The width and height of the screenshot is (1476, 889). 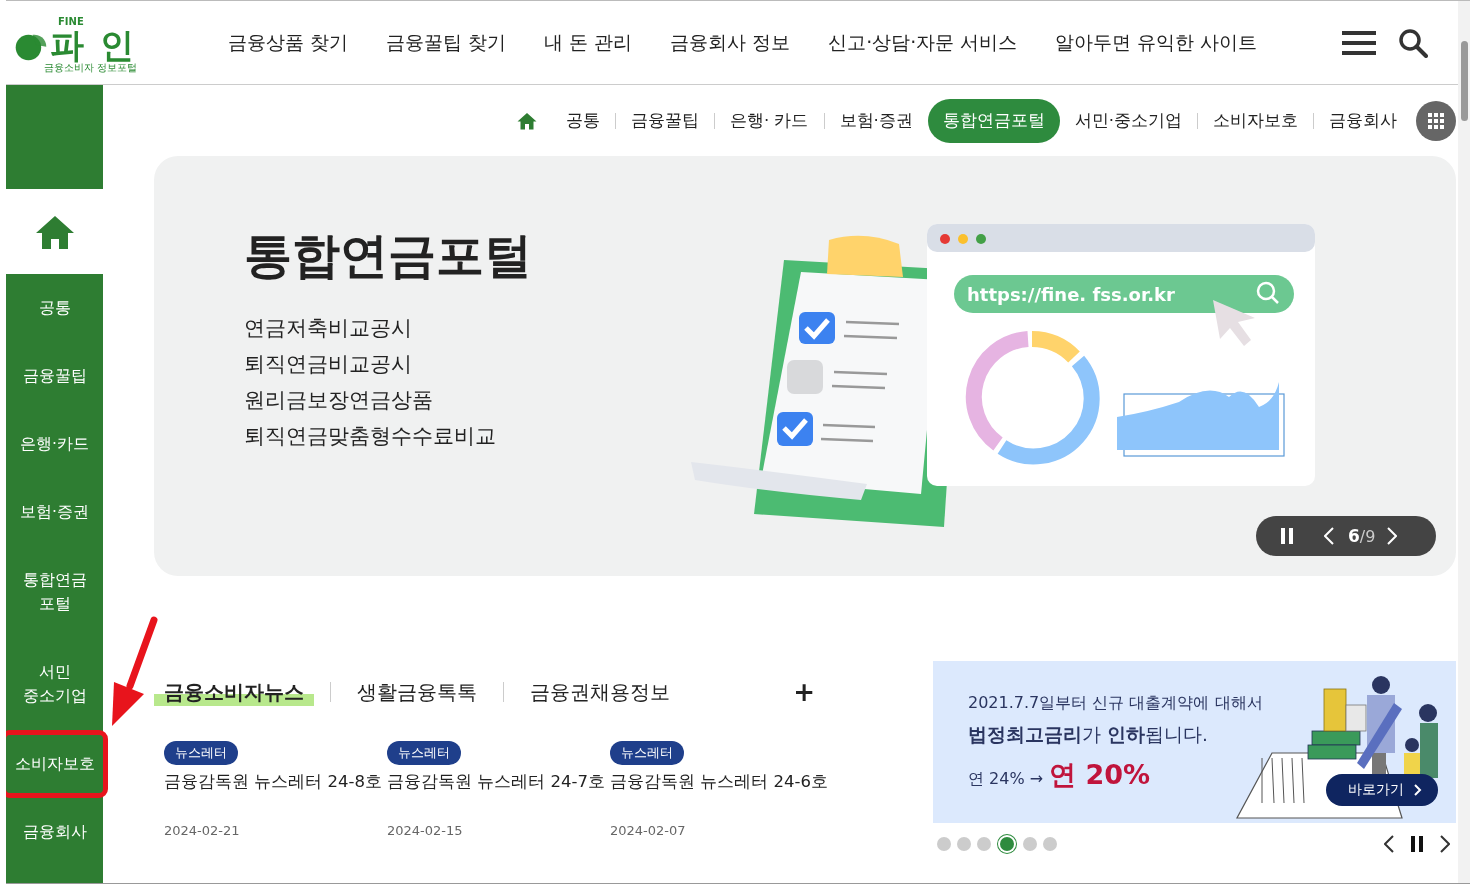 What do you see at coordinates (804, 692) in the screenshot?
I see `more-link: +` at bounding box center [804, 692].